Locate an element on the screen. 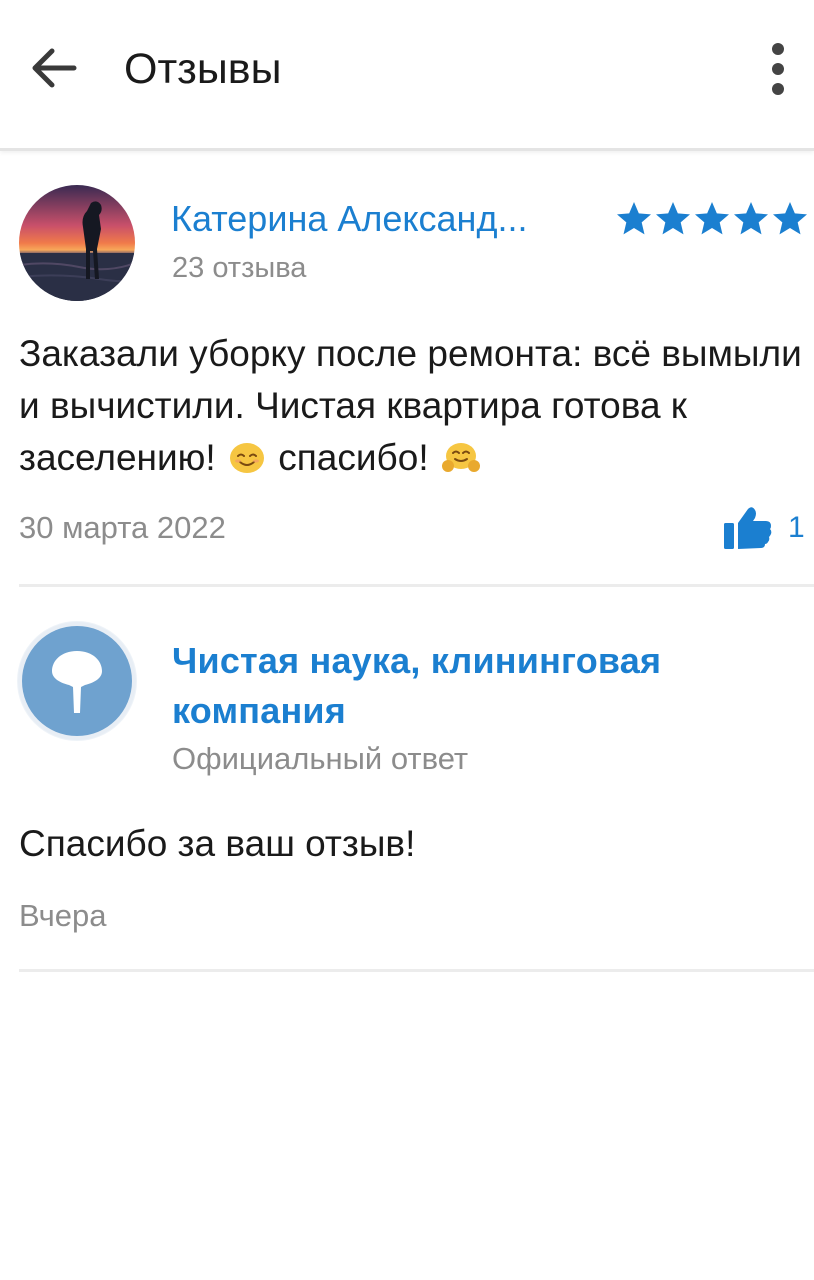 This screenshot has width=814, height=1280. more-vertical-icon is located at coordinates (778, 69).